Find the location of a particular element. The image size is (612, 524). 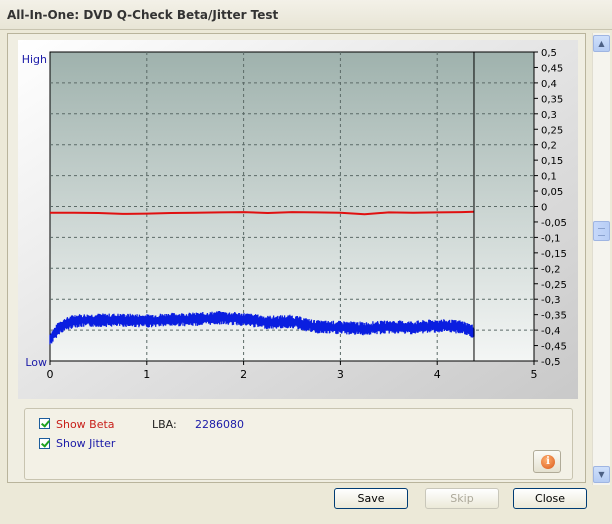

y-low-label: Low is located at coordinates (36, 362).